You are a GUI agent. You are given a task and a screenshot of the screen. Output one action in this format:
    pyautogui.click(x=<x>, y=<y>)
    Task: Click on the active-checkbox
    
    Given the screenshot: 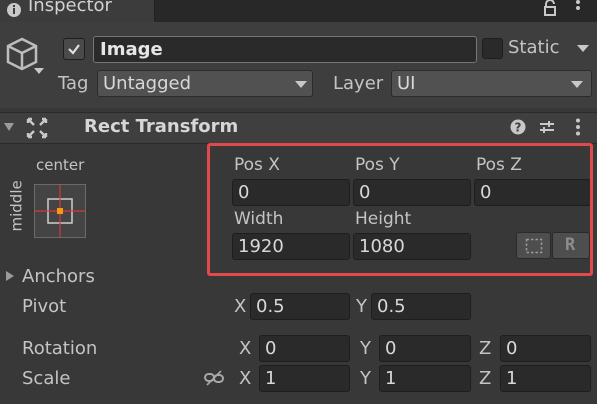 What is the action you would take?
    pyautogui.click(x=74, y=49)
    